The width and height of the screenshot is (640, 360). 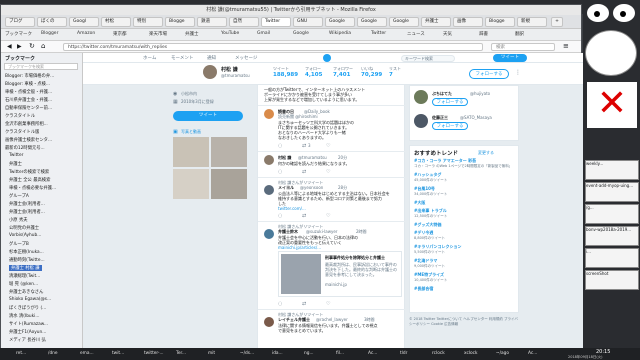 I want to click on taskbar-task: tldr, so click(x=413, y=354).